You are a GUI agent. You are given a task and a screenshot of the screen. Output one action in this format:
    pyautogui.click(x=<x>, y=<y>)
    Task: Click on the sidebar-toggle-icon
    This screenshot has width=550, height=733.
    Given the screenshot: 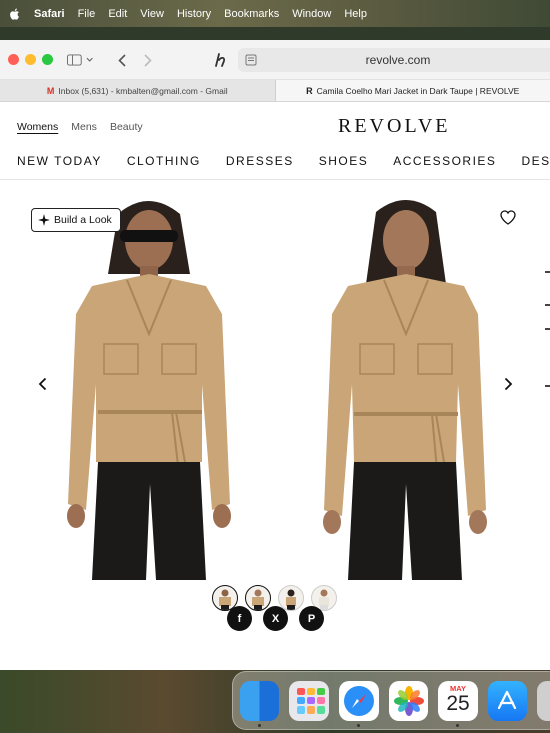 What is the action you would take?
    pyautogui.click(x=80, y=60)
    